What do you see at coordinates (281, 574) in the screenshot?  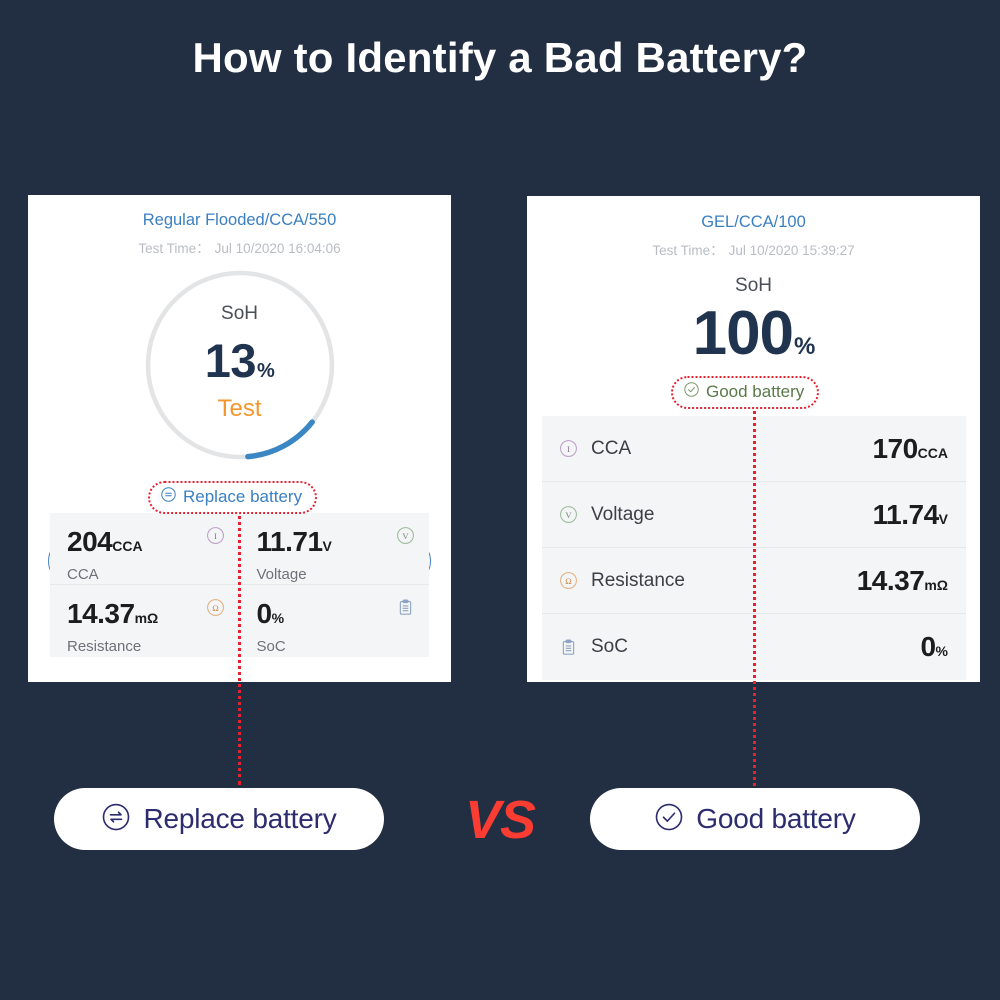 I see `metric-label-voltage: Voltage` at bounding box center [281, 574].